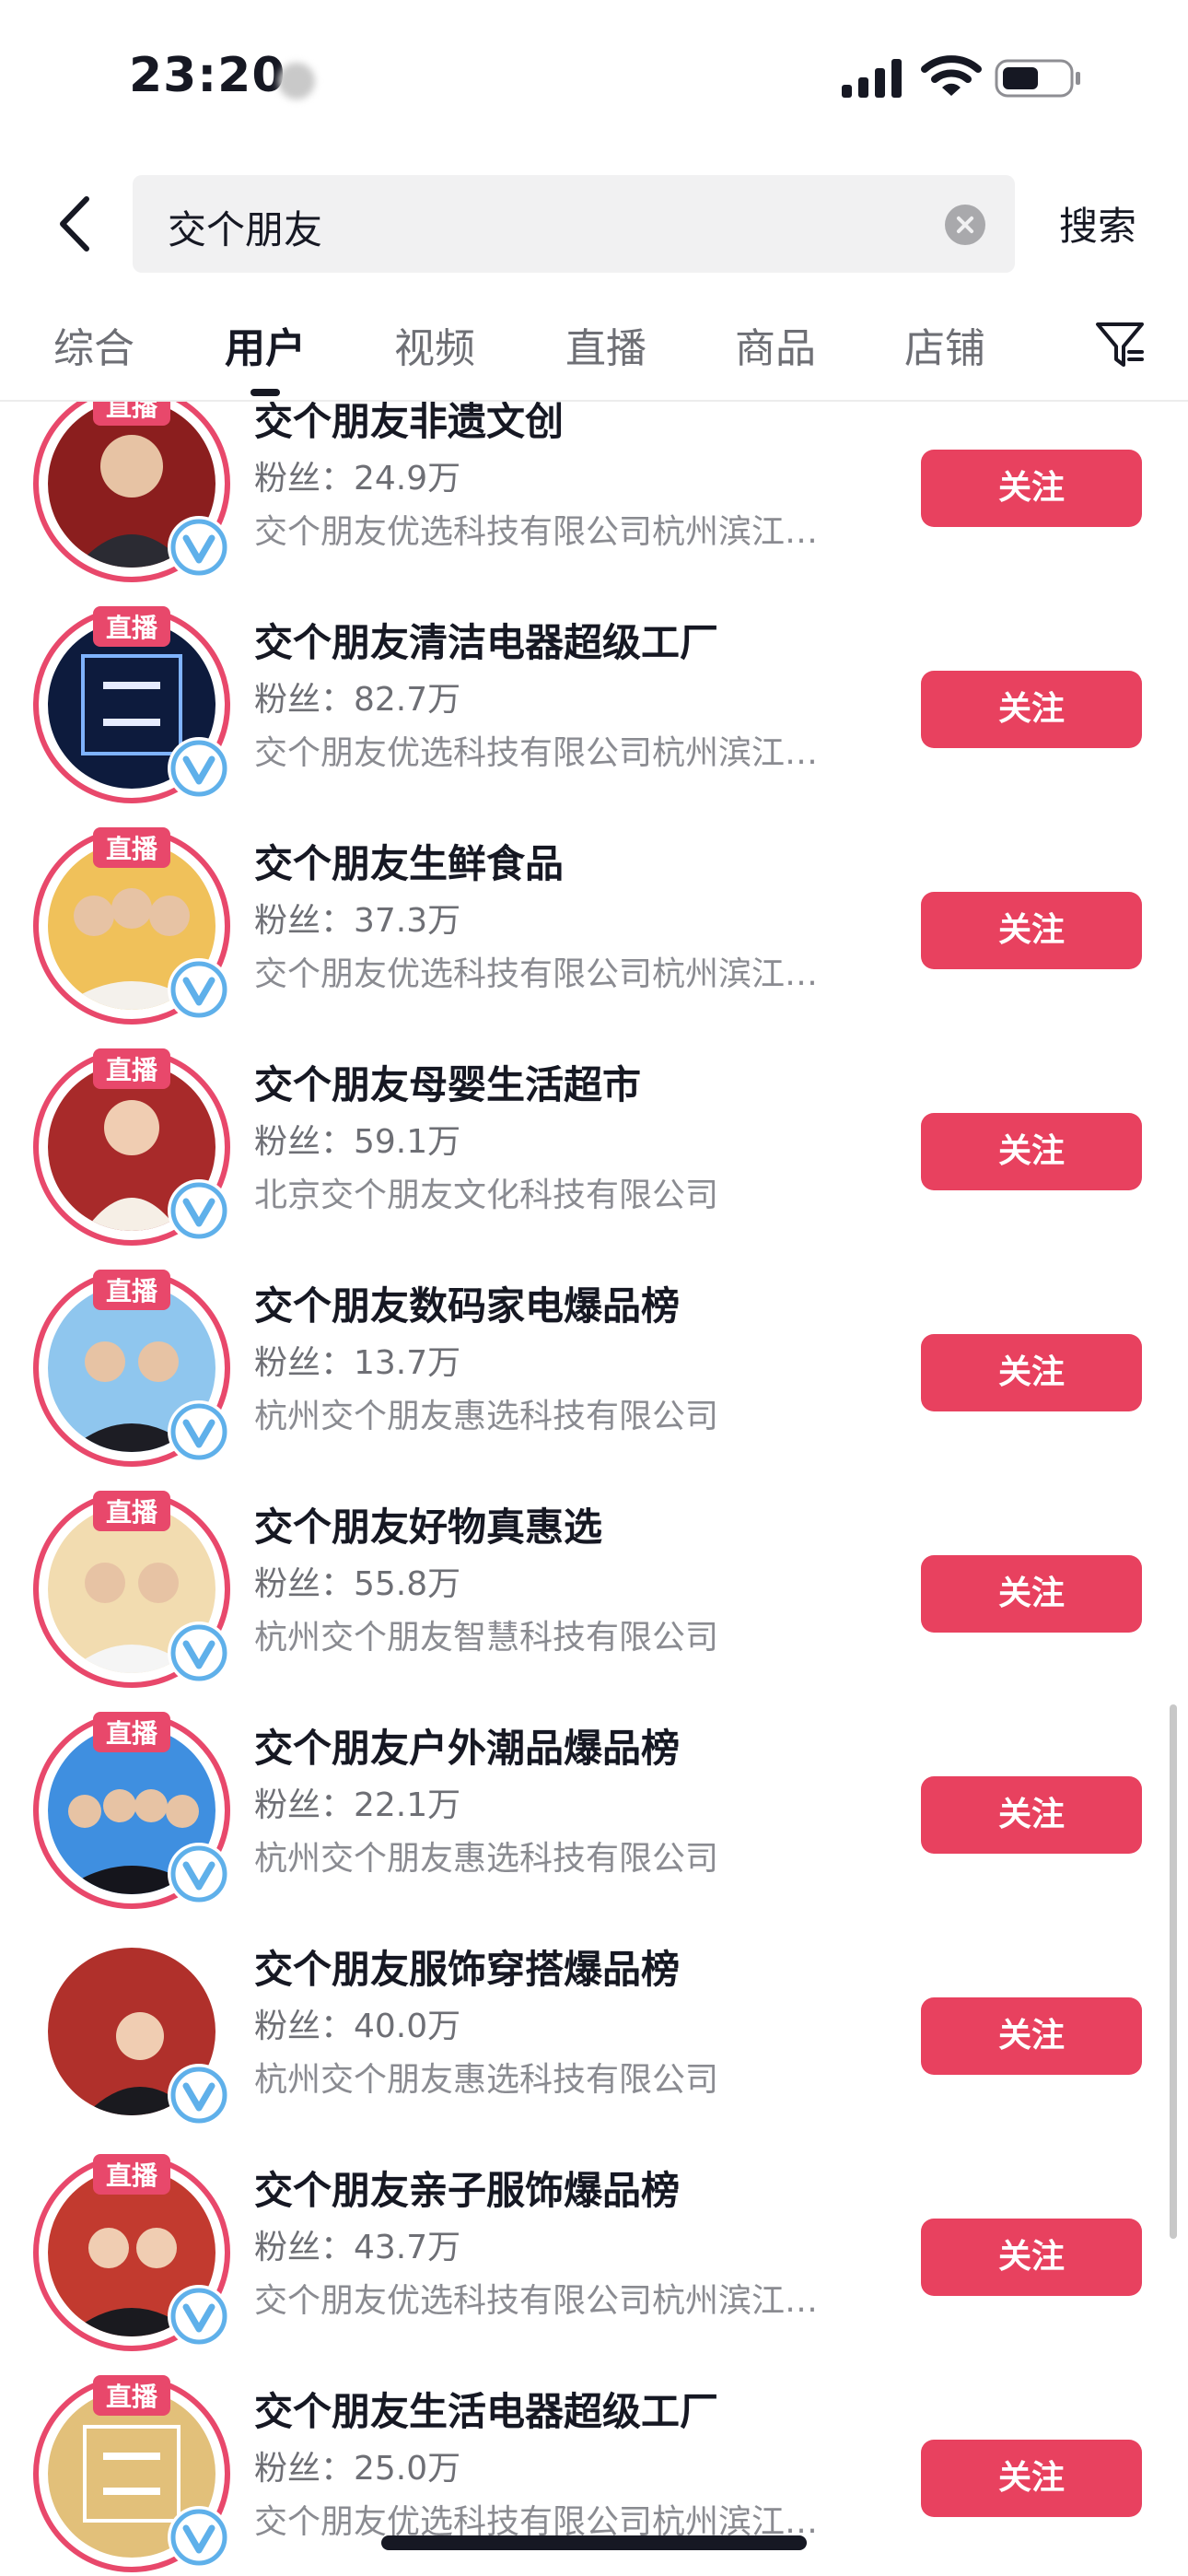  What do you see at coordinates (296, 81) in the screenshot?
I see `status-indicator-icon` at bounding box center [296, 81].